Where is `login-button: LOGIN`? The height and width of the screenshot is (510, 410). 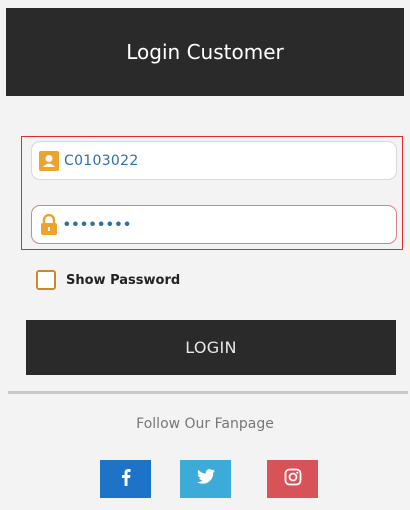
login-button: LOGIN is located at coordinates (211, 347).